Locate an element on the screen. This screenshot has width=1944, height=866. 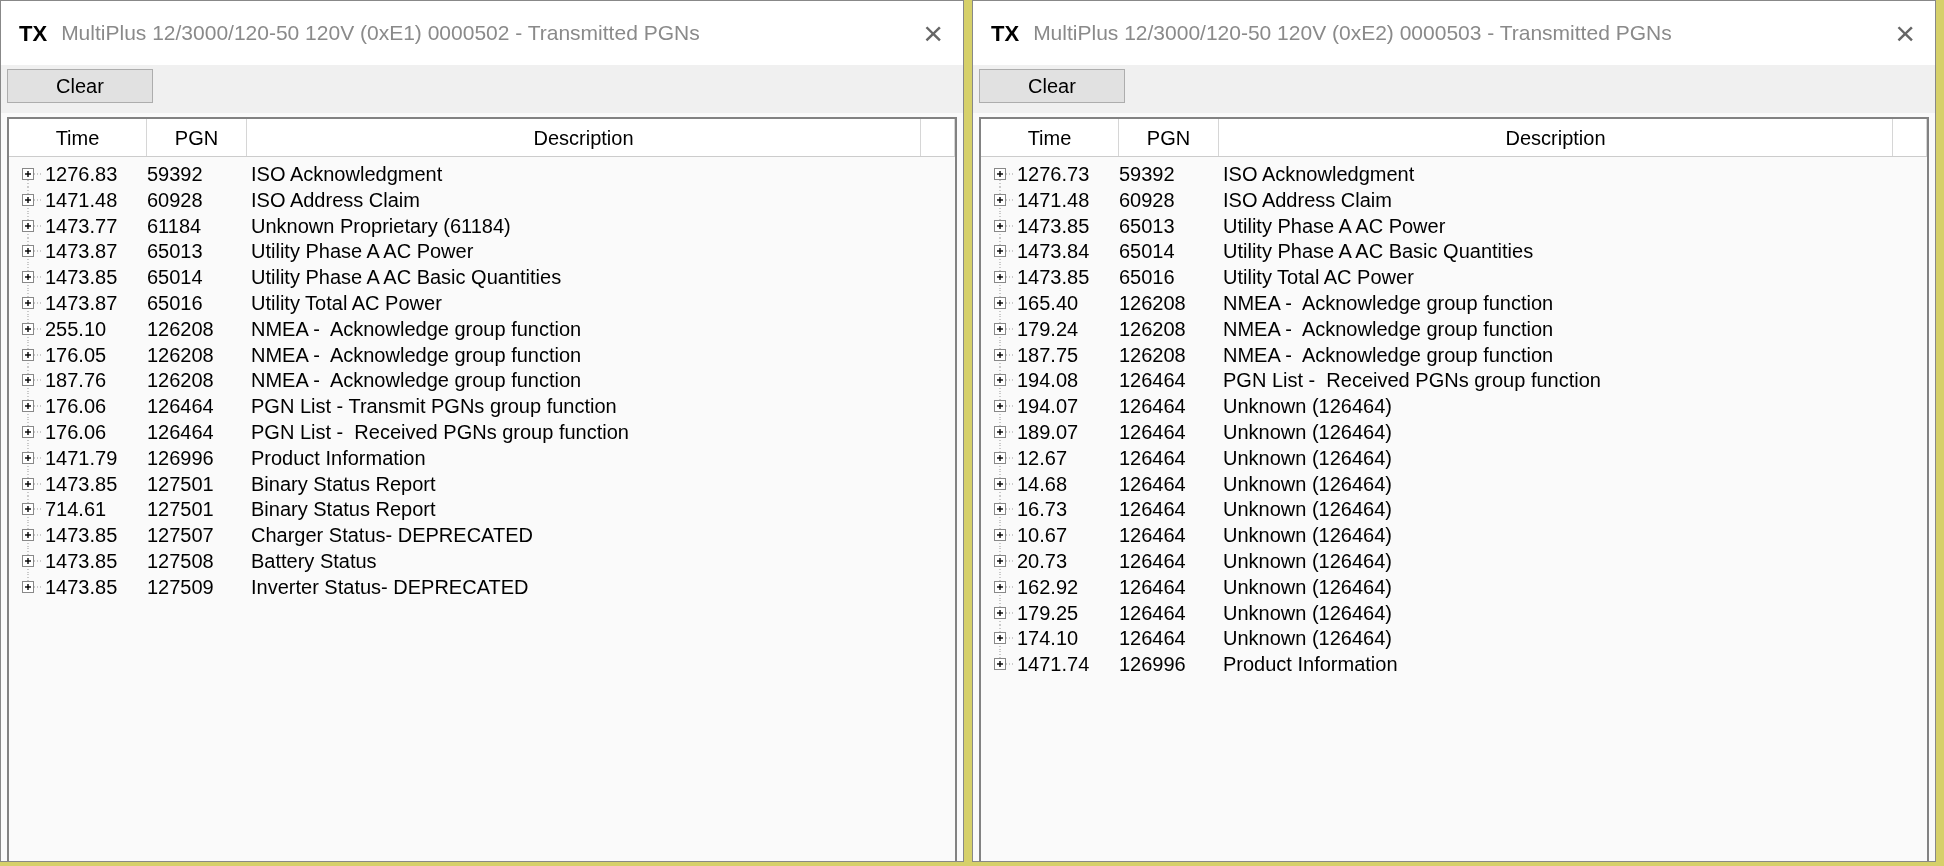
description-cell-text: Binary Status Report is located at coordinates (343, 510).